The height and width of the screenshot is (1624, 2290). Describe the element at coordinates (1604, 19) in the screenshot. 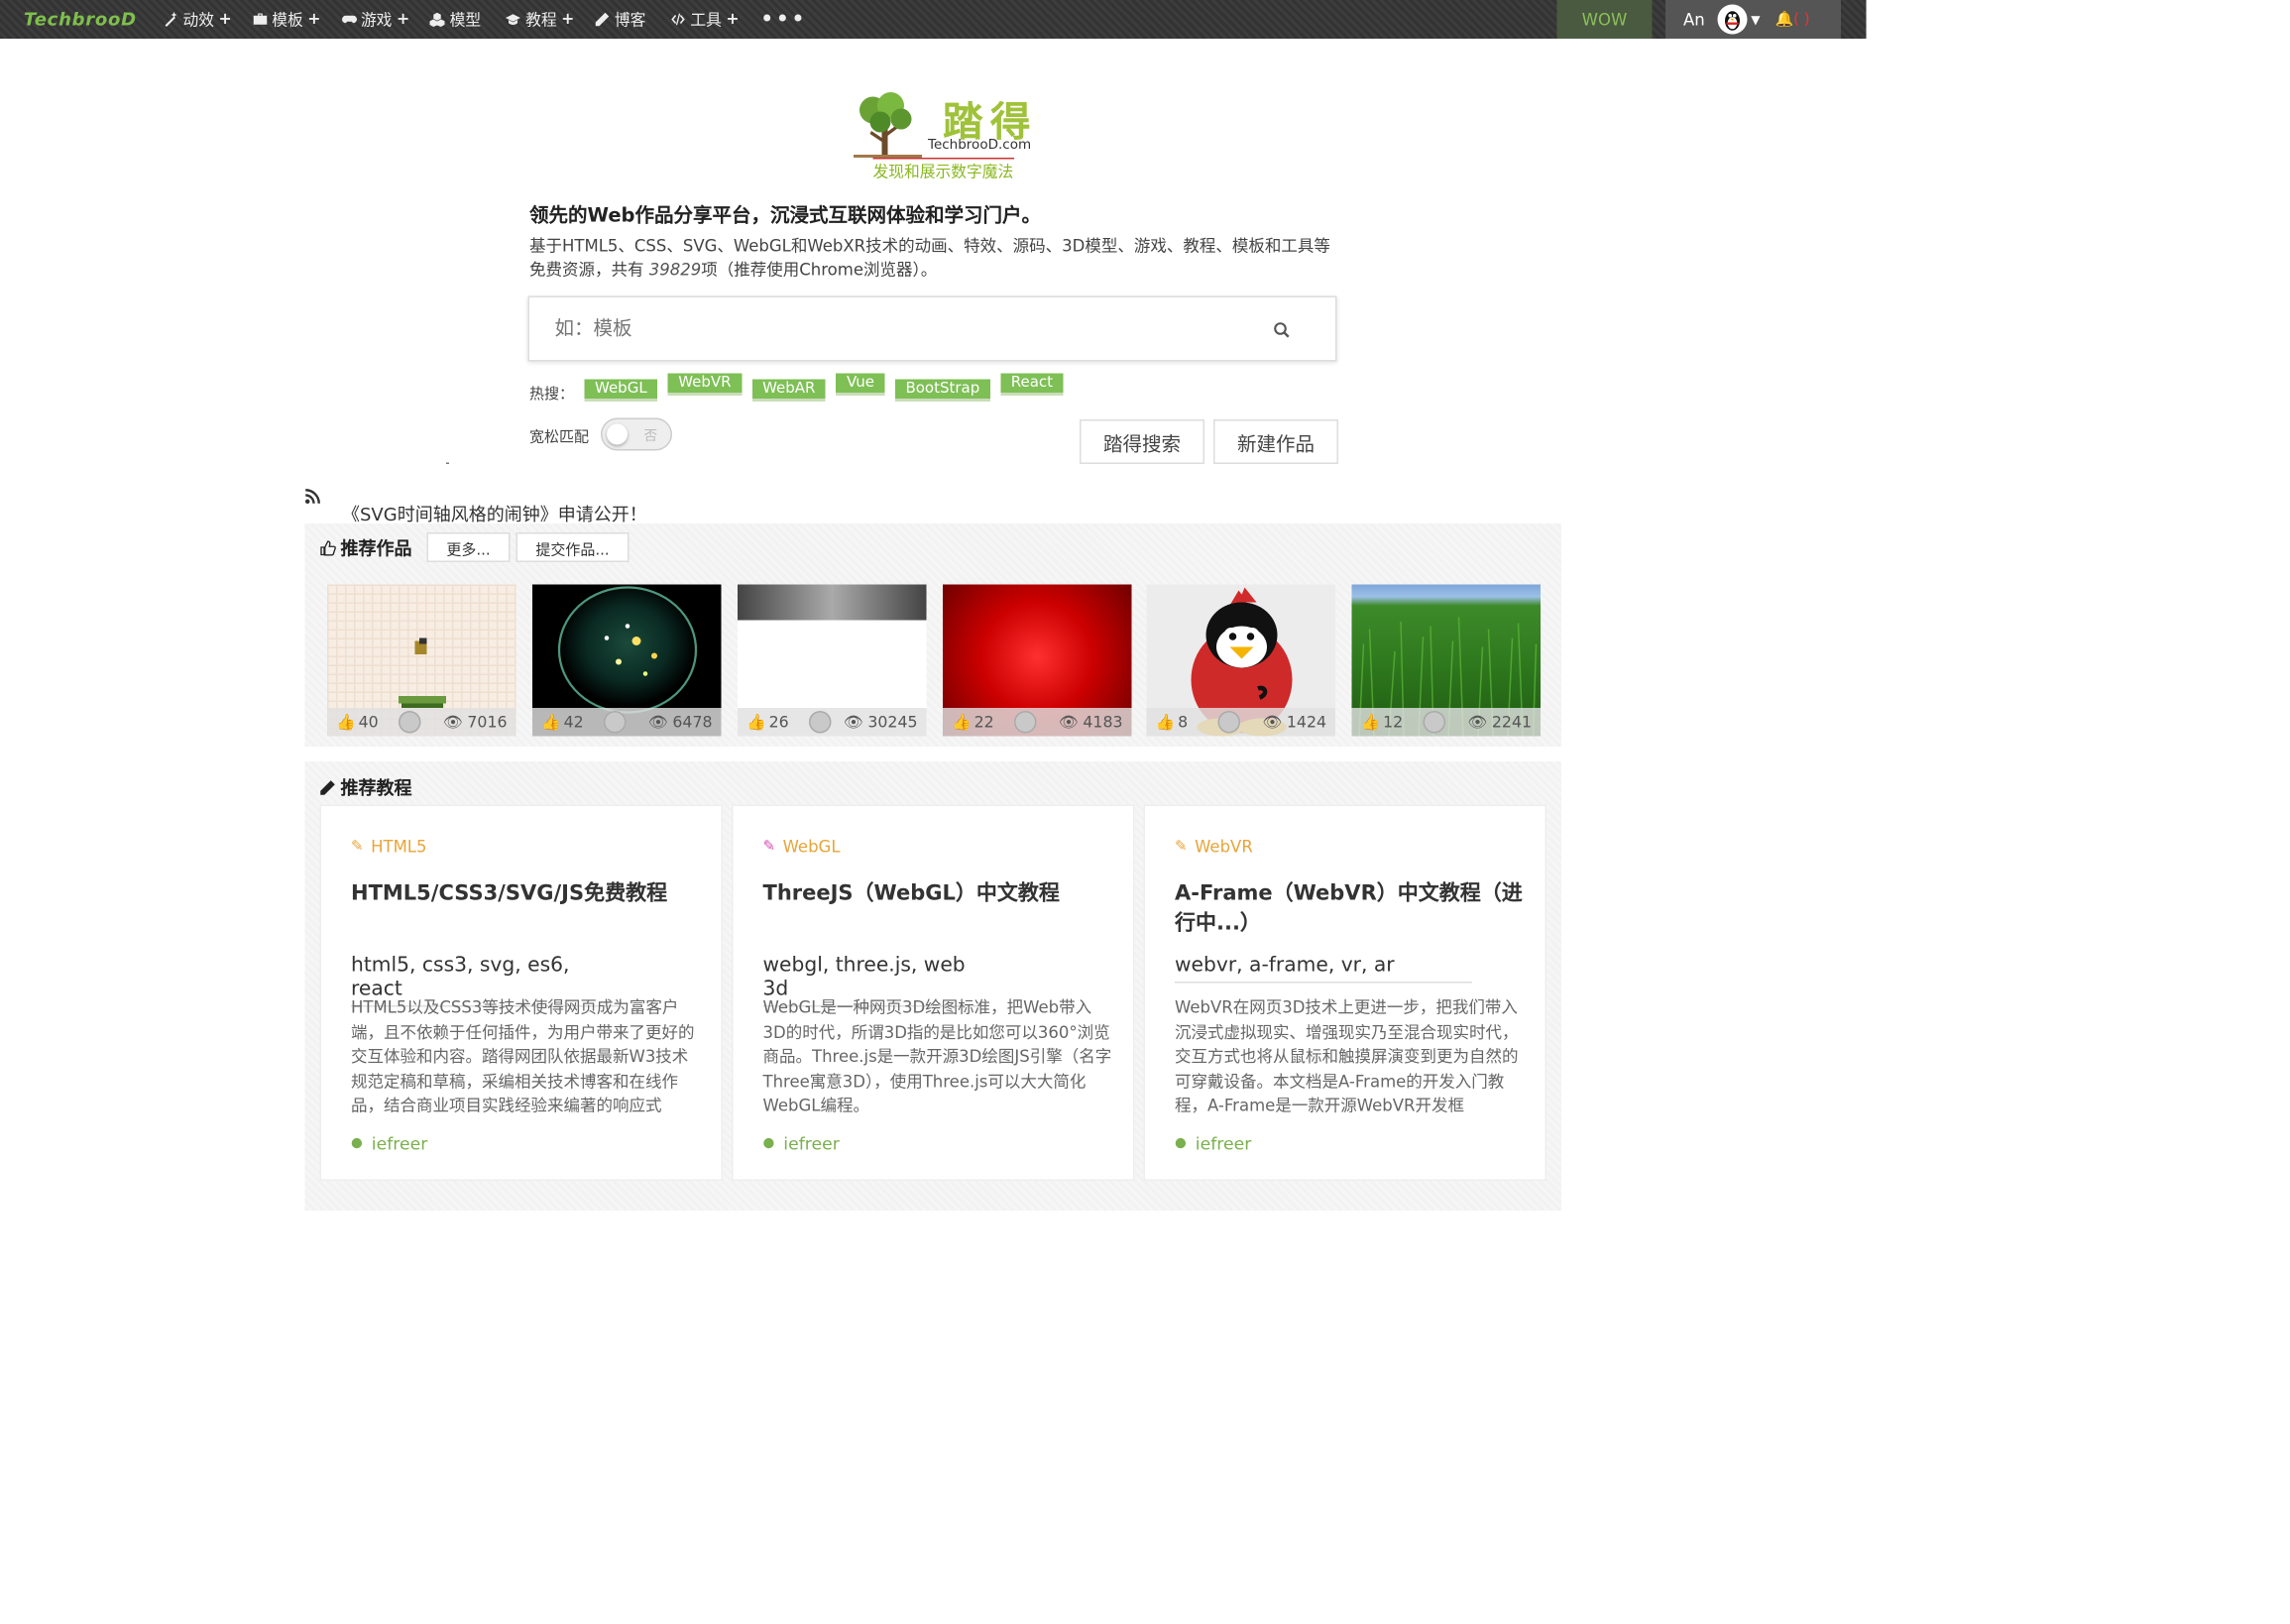

I see `wow-button: WOW` at that location.